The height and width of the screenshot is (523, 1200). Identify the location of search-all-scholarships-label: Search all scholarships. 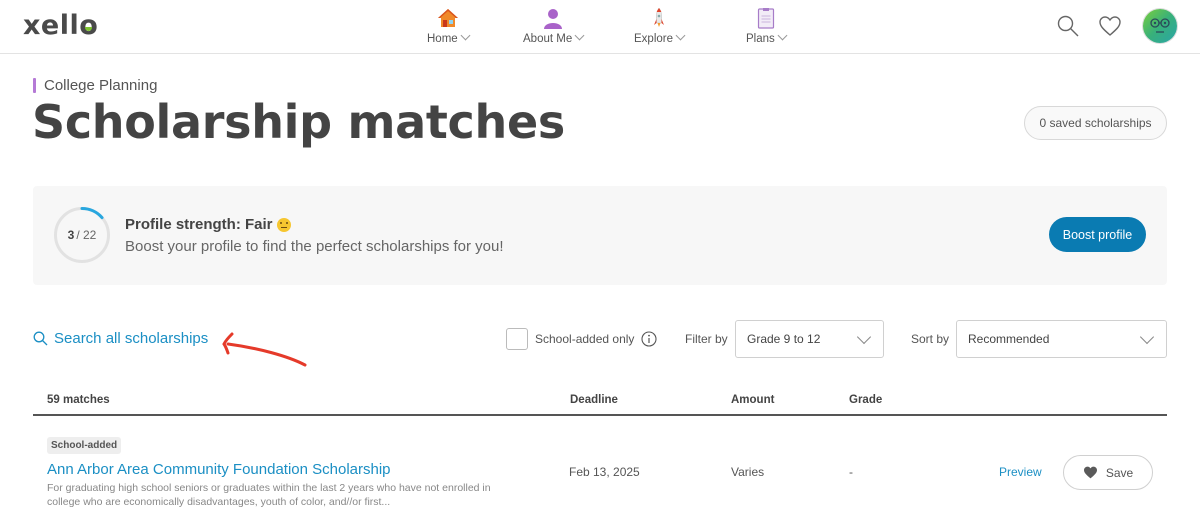
(131, 338).